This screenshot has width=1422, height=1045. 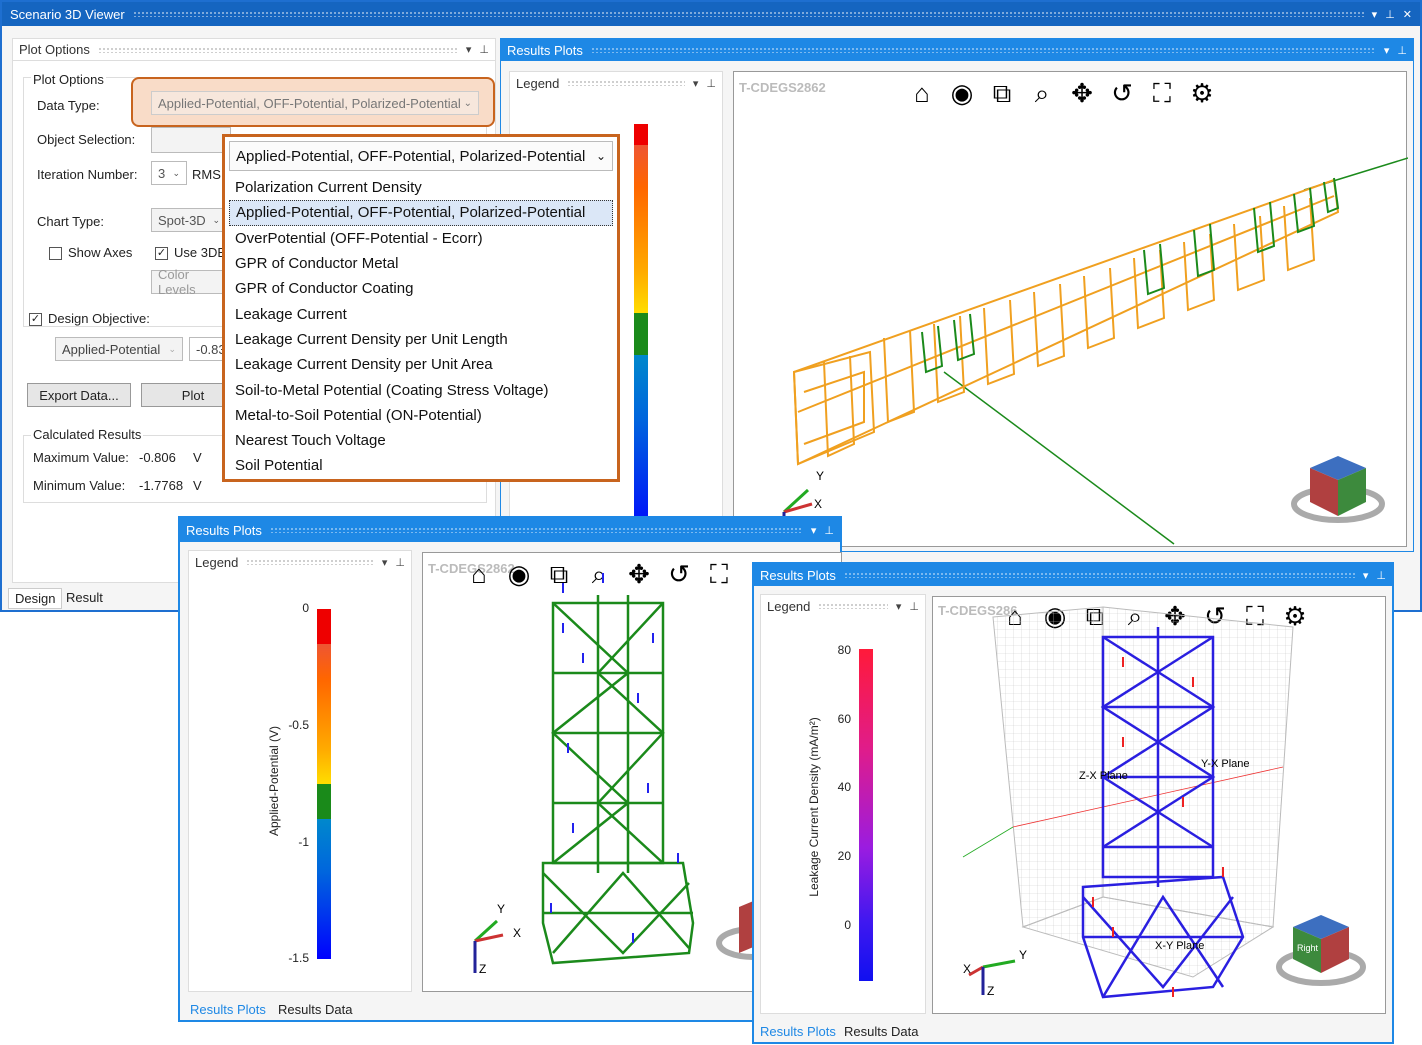 What do you see at coordinates (1321, 950) in the screenshot?
I see `view-cube-icon: Right` at bounding box center [1321, 950].